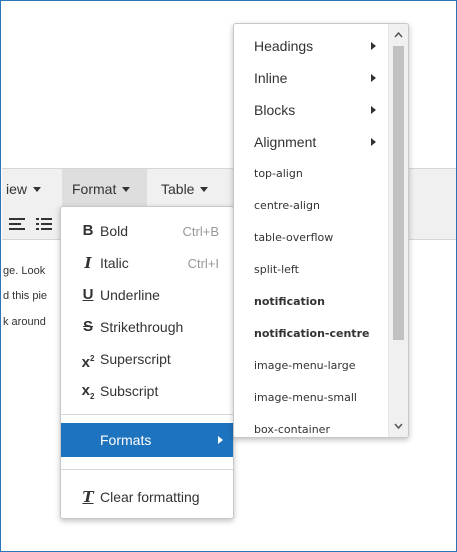 This screenshot has width=457, height=552. What do you see at coordinates (88, 263) in the screenshot?
I see `italic-icon: I` at bounding box center [88, 263].